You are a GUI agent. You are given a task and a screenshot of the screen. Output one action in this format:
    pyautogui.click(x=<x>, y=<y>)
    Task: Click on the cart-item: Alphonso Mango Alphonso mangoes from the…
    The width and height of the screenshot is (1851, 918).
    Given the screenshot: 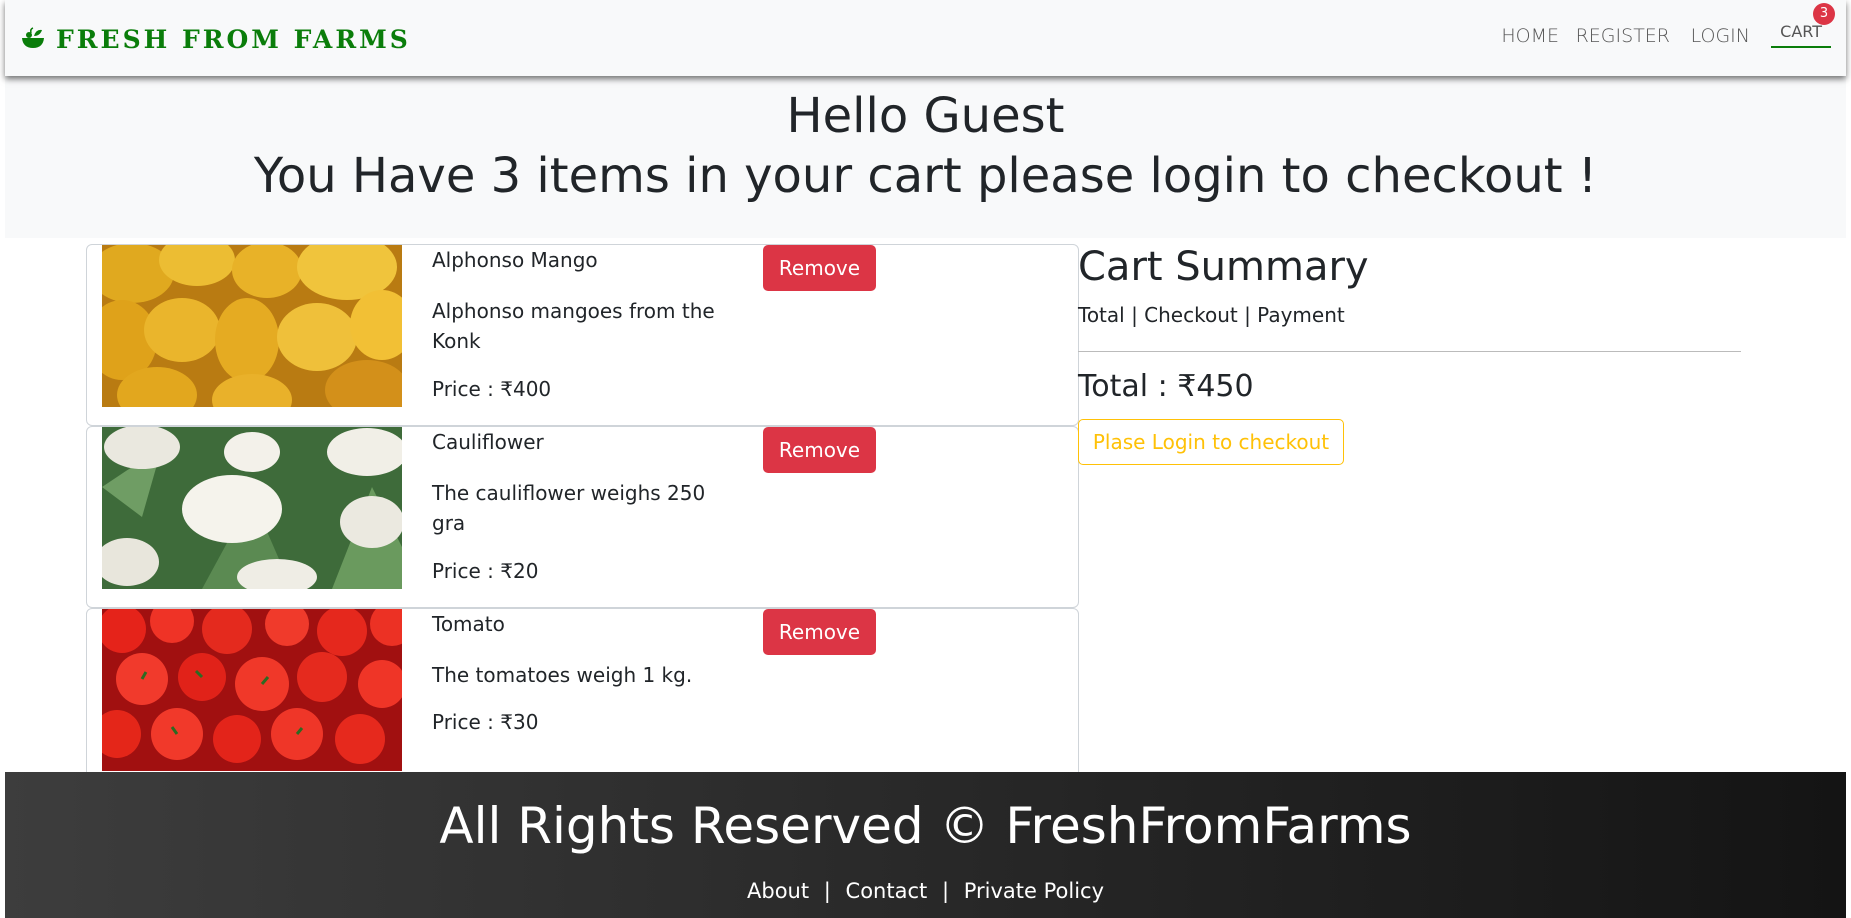 What is the action you would take?
    pyautogui.click(x=582, y=335)
    